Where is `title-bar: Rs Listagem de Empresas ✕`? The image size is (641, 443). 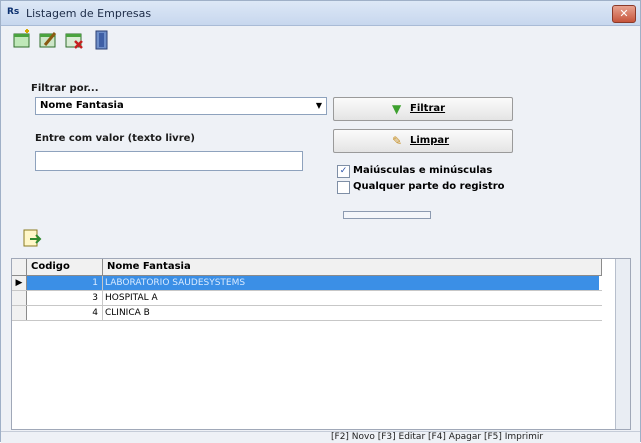 title-bar: Rs Listagem de Empresas ✕ is located at coordinates (320, 13).